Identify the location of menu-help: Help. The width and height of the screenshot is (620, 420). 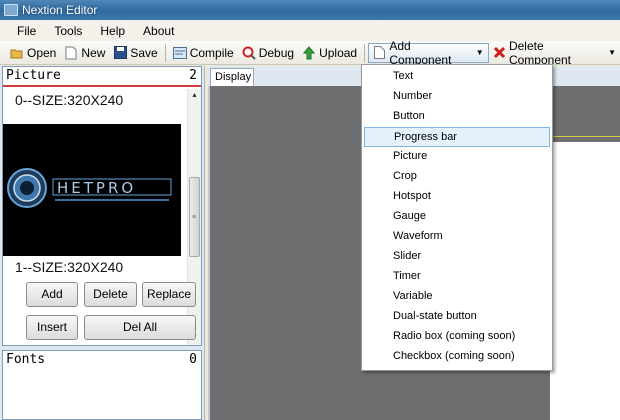
(112, 31).